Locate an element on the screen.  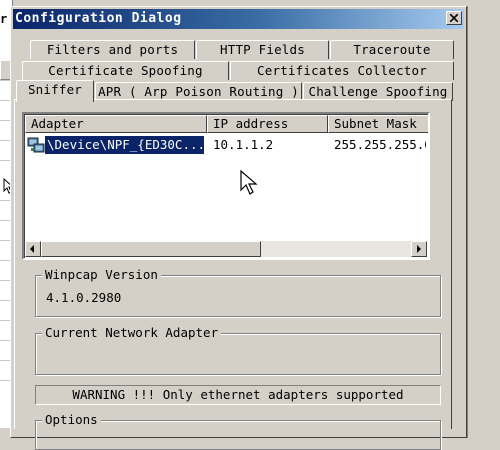
horizontal-scrollbar is located at coordinates (226, 249).